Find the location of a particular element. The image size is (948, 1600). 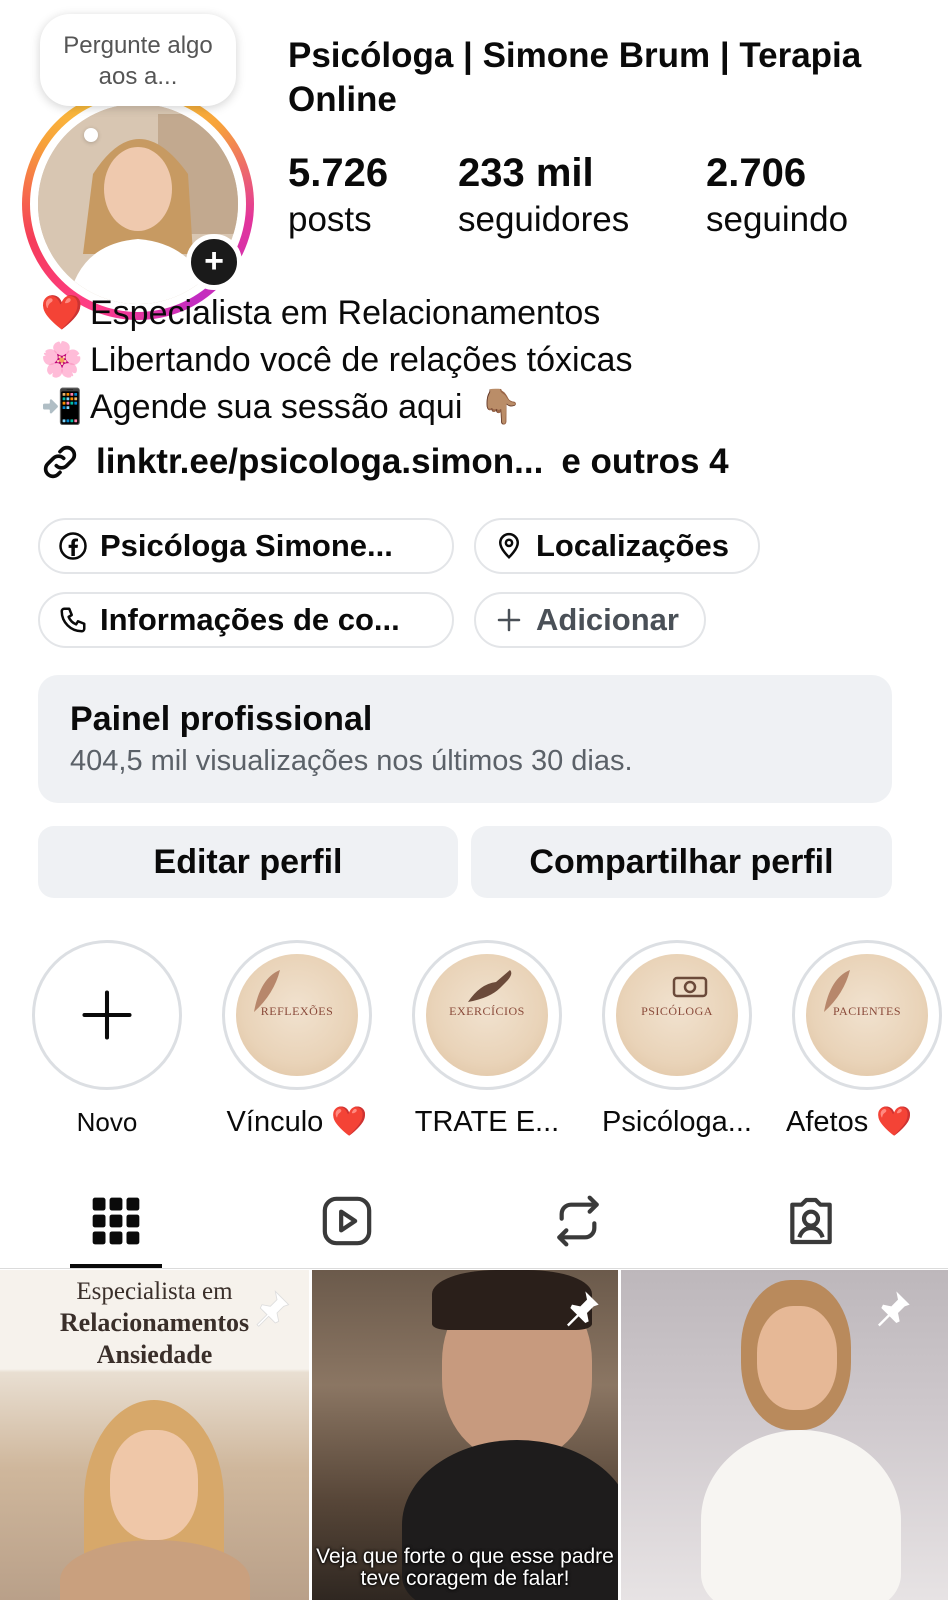

stat-label: seguindo is located at coordinates (777, 219).